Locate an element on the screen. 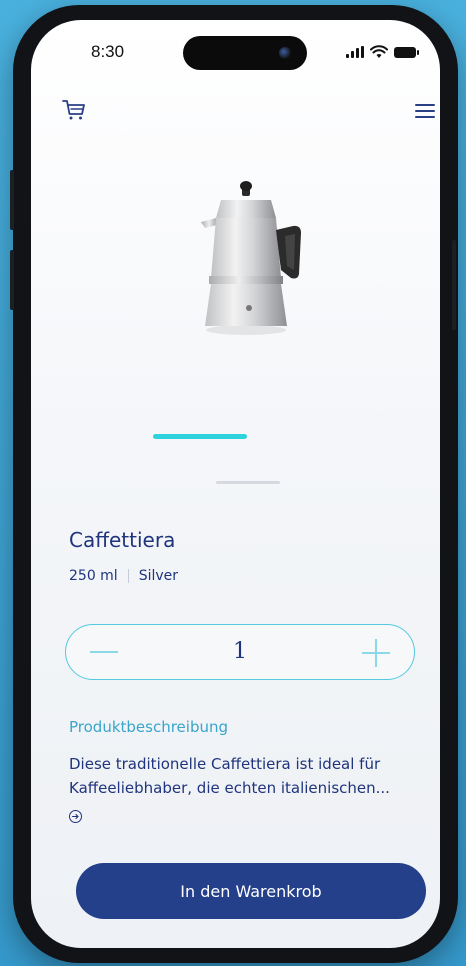 The height and width of the screenshot is (966, 466). product-volume: 250 ml is located at coordinates (93, 576).